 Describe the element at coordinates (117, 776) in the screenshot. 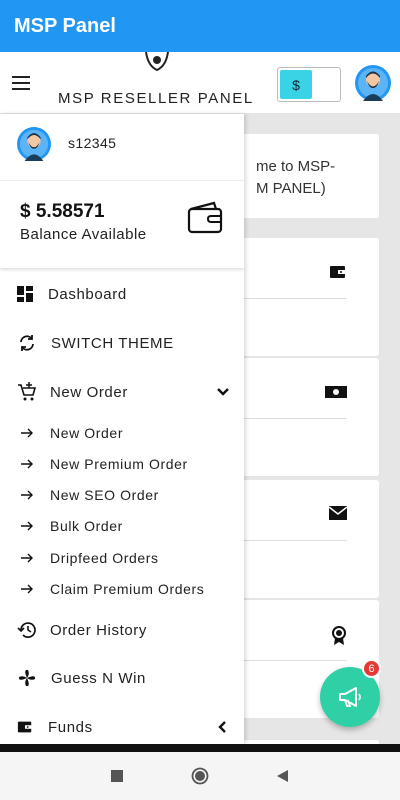

I see `recents-button` at that location.